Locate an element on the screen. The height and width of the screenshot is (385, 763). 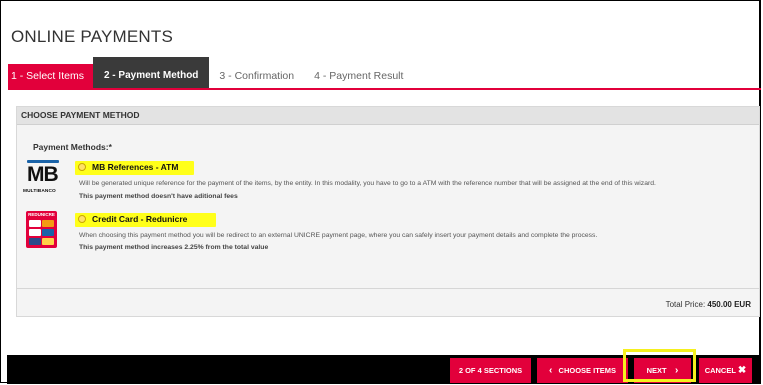
amex-card-icon is located at coordinates (48, 241).